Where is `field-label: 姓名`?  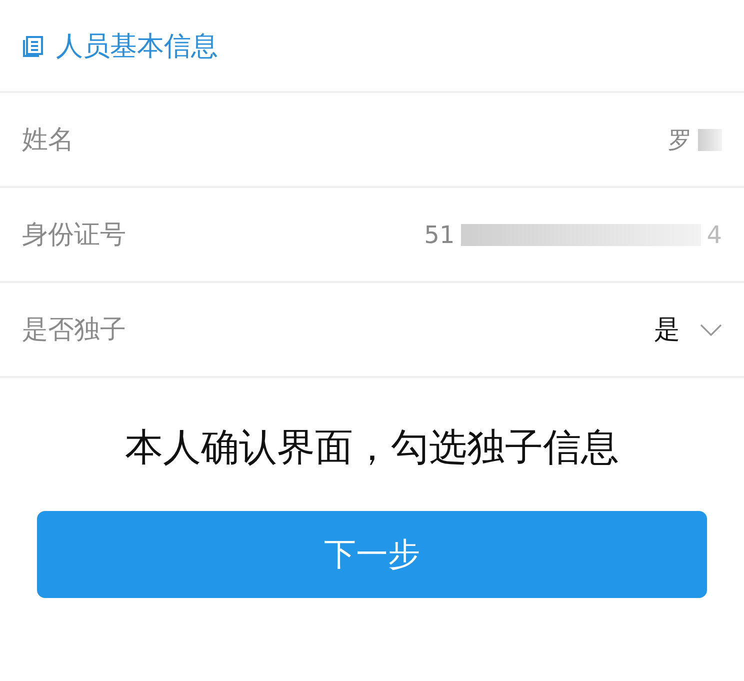 field-label: 姓名 is located at coordinates (48, 140).